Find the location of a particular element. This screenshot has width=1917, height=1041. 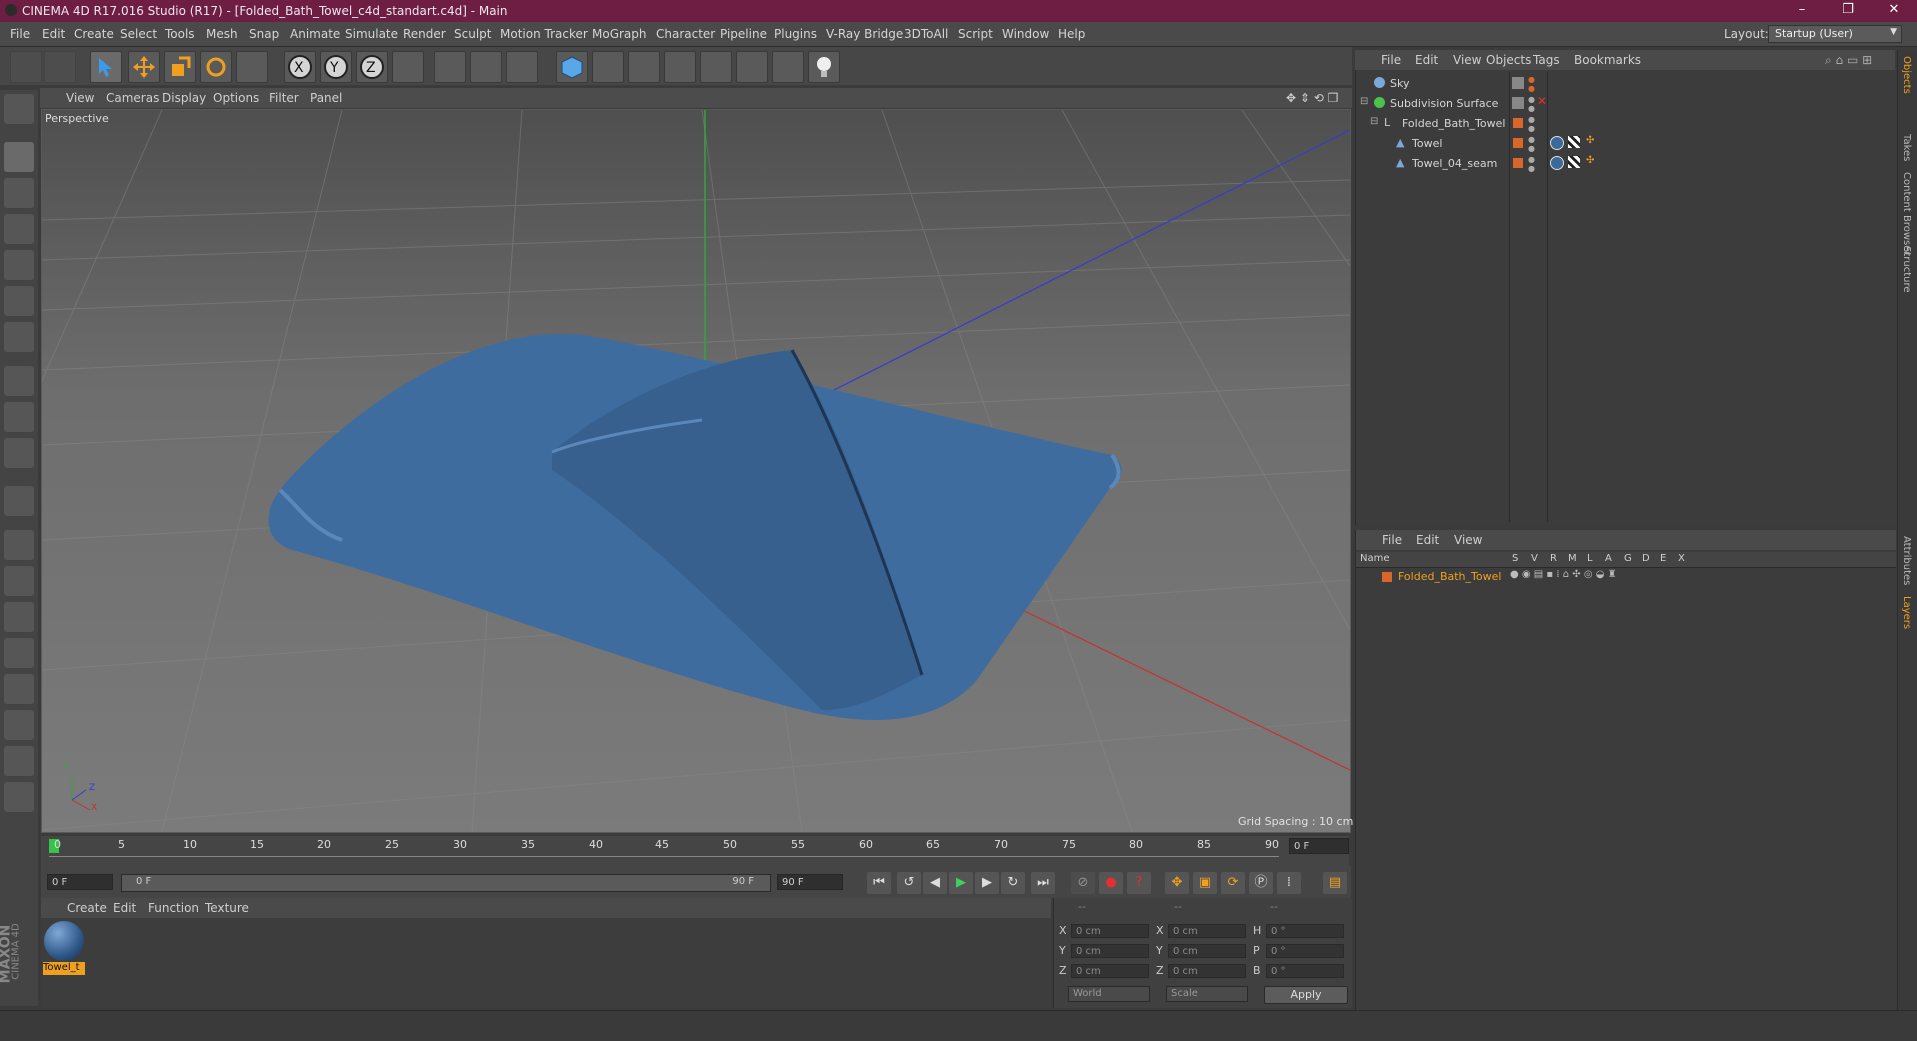

scale-icon is located at coordinates (180, 67).